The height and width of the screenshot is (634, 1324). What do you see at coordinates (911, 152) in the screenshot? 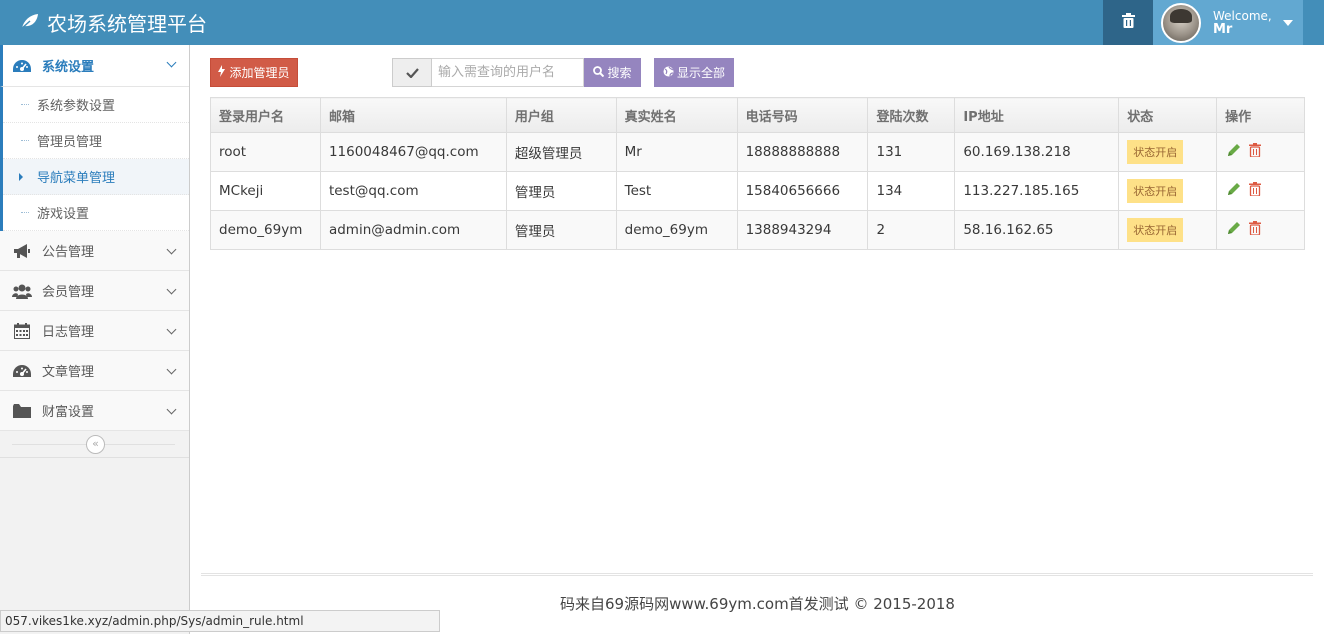
I see `cell-logins: 131` at bounding box center [911, 152].